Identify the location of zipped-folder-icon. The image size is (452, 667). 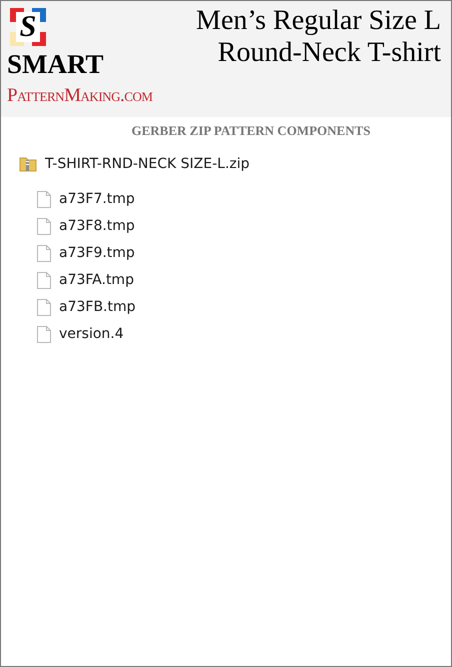
(28, 164).